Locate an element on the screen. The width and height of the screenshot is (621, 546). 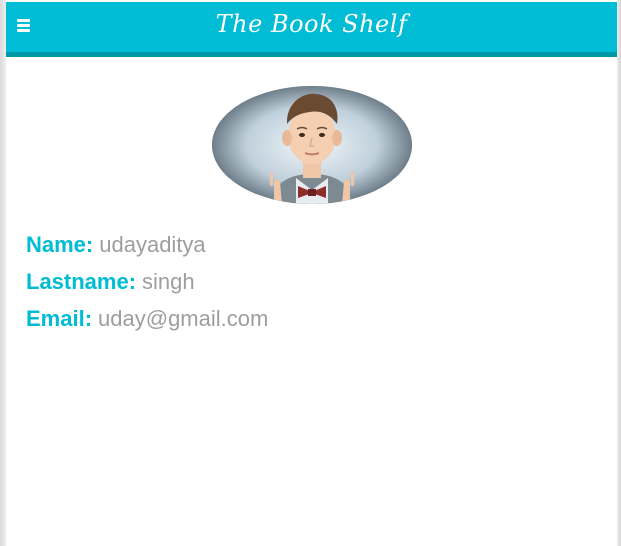
name-label: Name: is located at coordinates (60, 244).